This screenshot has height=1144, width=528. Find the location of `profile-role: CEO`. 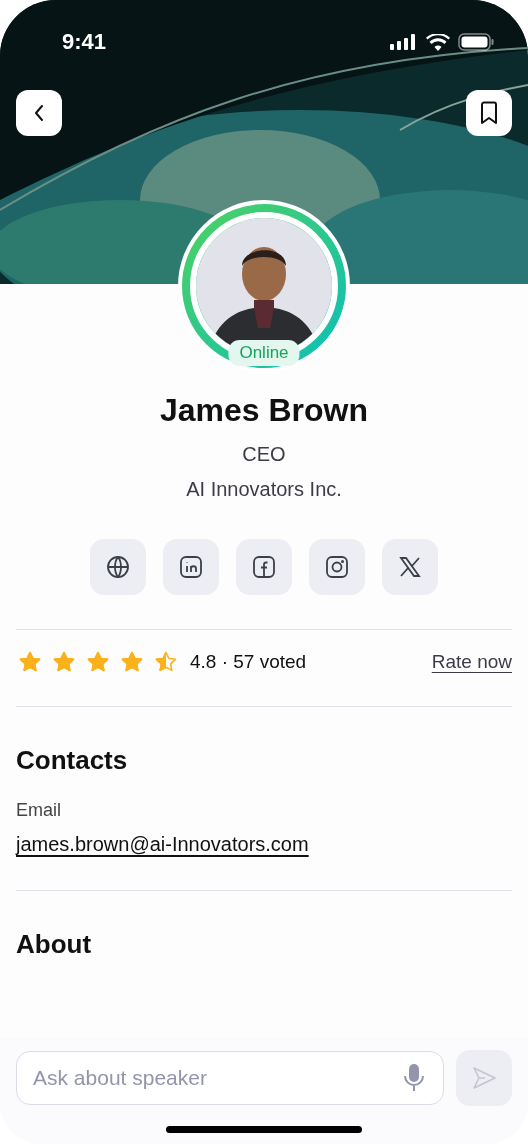

profile-role: CEO is located at coordinates (264, 454).